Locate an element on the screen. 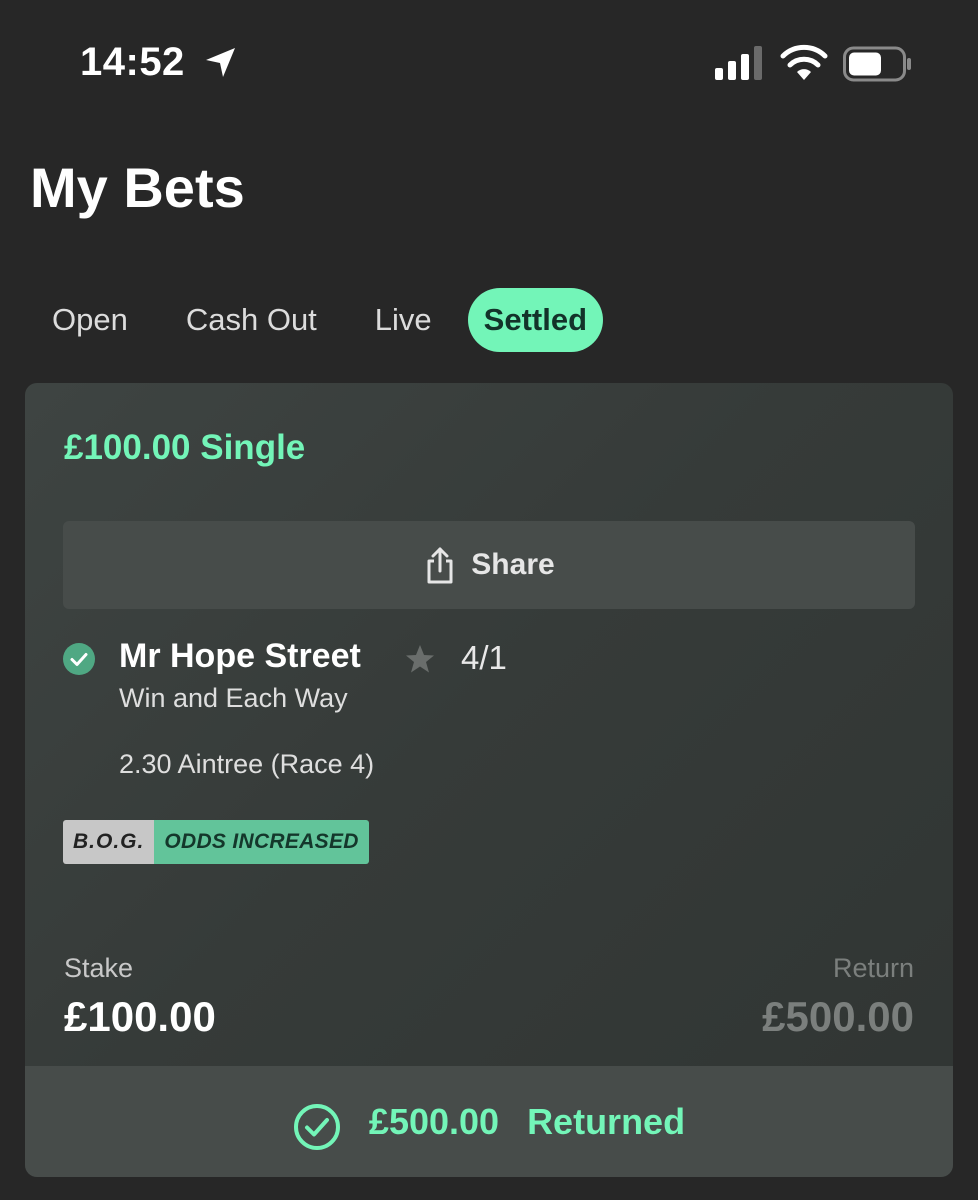 Image resolution: width=978 pixels, height=1200 pixels. share-button: Share is located at coordinates (489, 565).